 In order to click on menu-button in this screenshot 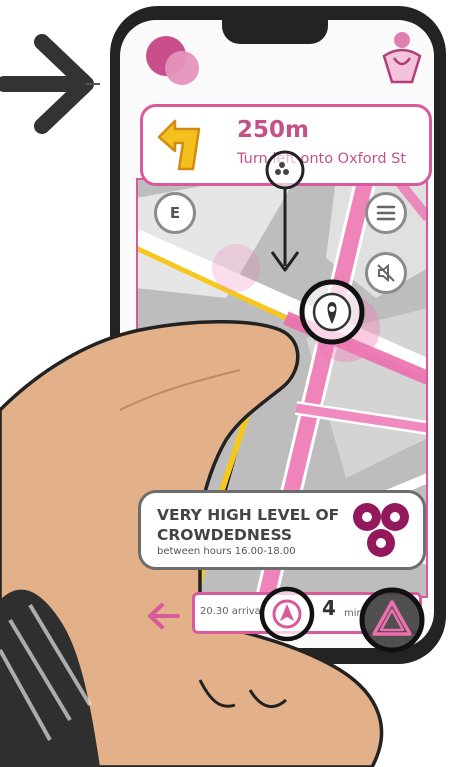, I will do `click(386, 213)`.